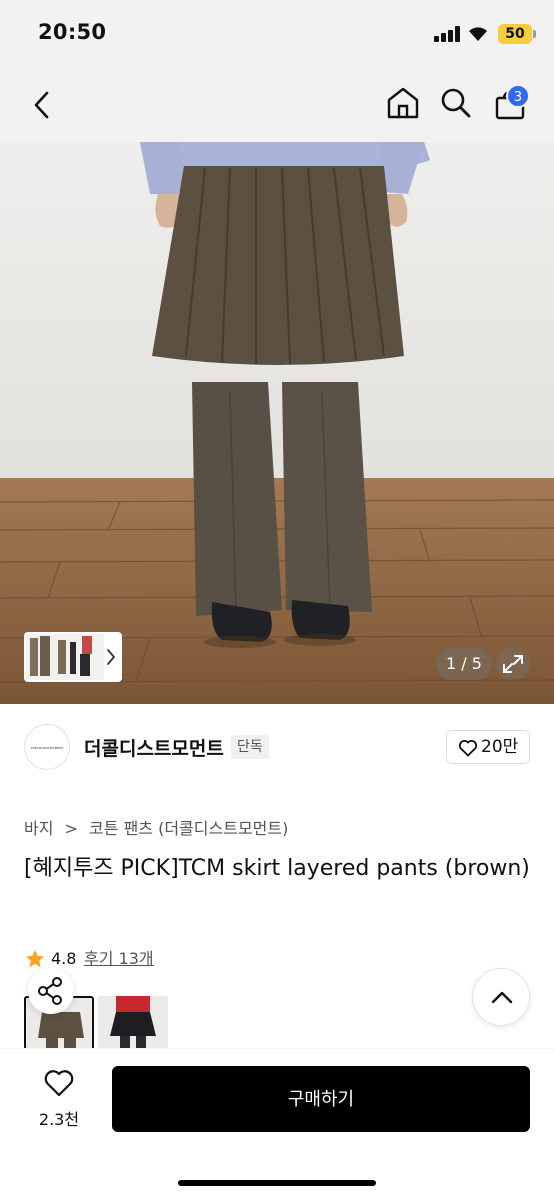 Image resolution: width=554 pixels, height=1200 pixels. I want to click on exclusive-badge: 단독, so click(250, 747).